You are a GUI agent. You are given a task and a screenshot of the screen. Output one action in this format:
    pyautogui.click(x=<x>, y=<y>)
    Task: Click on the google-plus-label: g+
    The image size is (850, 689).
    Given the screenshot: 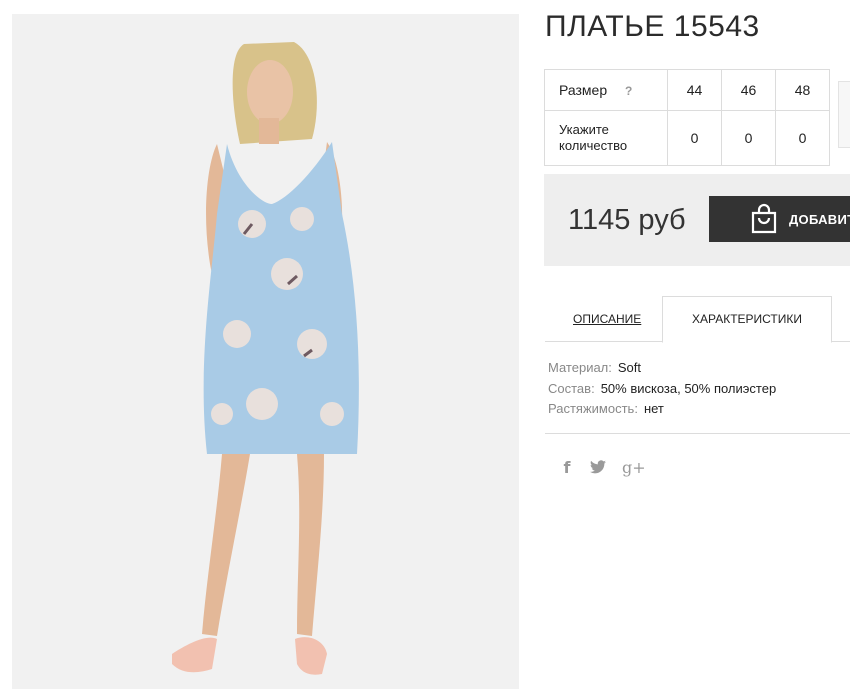 What is the action you would take?
    pyautogui.click(x=634, y=467)
    